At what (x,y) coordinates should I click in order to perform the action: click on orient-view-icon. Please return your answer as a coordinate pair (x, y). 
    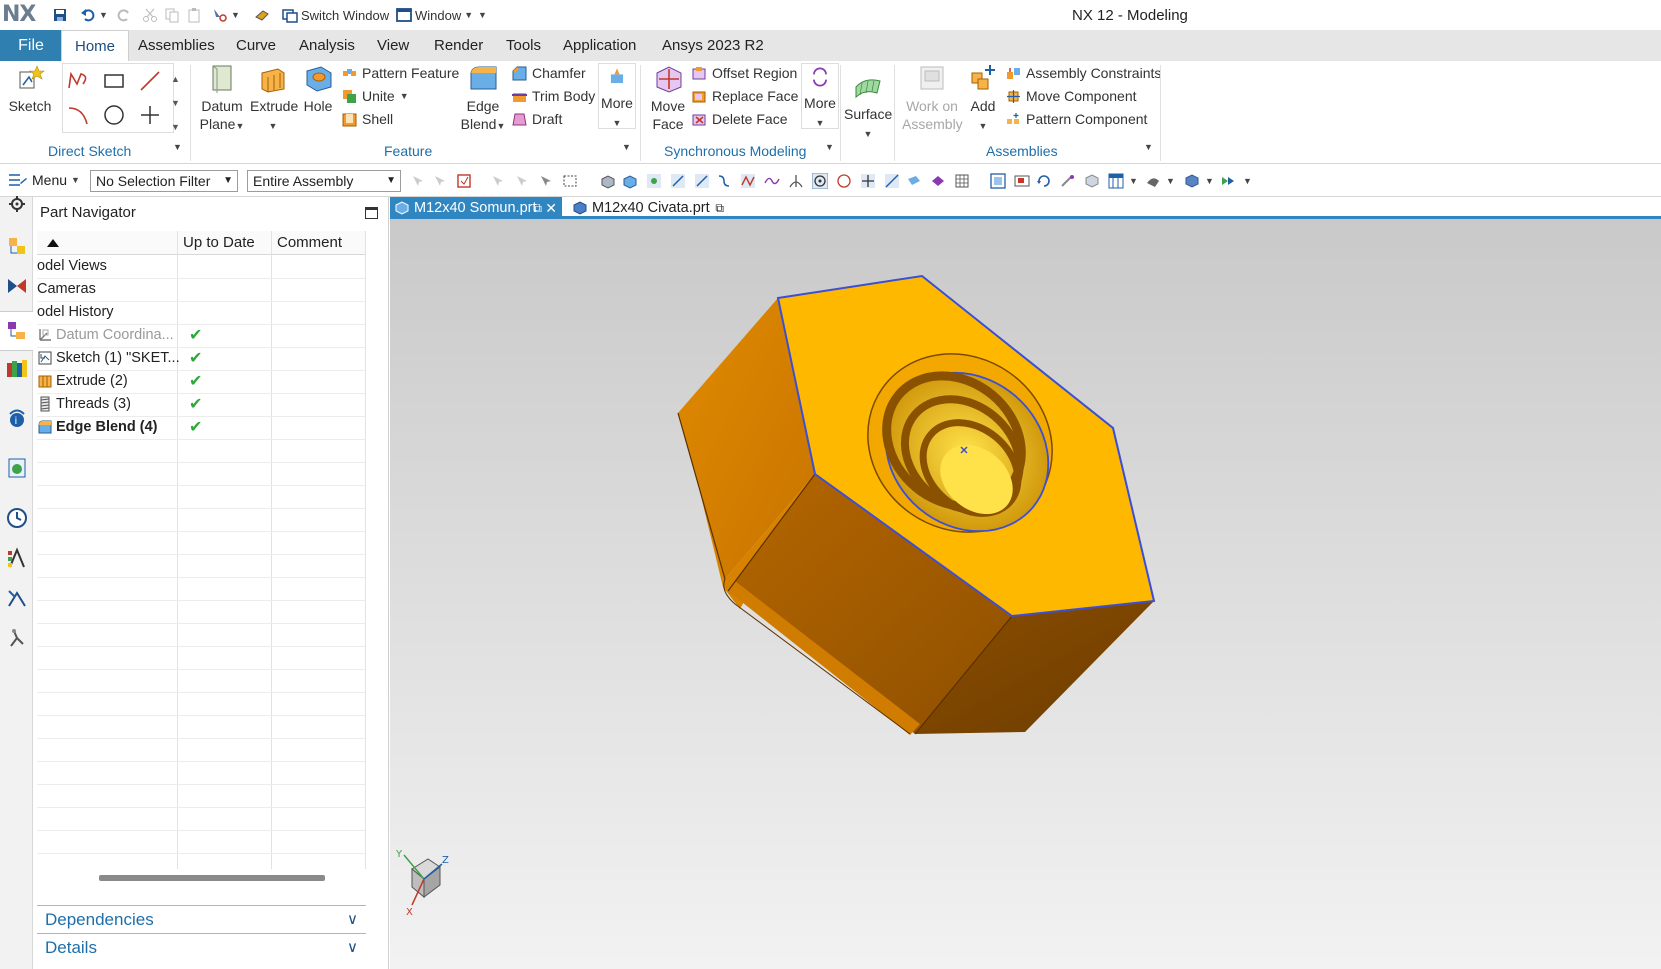
    Looking at the image, I should click on (1116, 181).